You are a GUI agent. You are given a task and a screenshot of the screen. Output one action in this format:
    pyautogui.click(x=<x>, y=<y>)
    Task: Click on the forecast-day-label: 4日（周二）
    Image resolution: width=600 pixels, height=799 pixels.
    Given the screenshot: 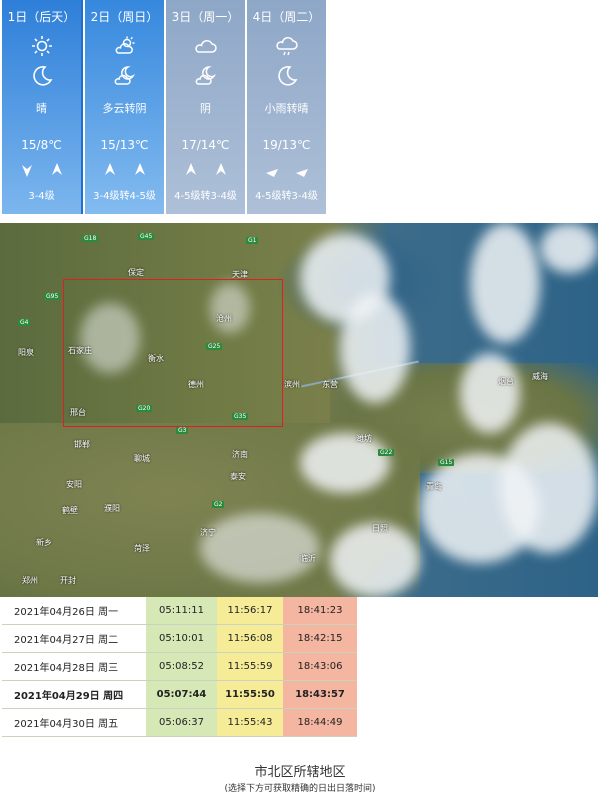 What is the action you would take?
    pyautogui.click(x=286, y=17)
    